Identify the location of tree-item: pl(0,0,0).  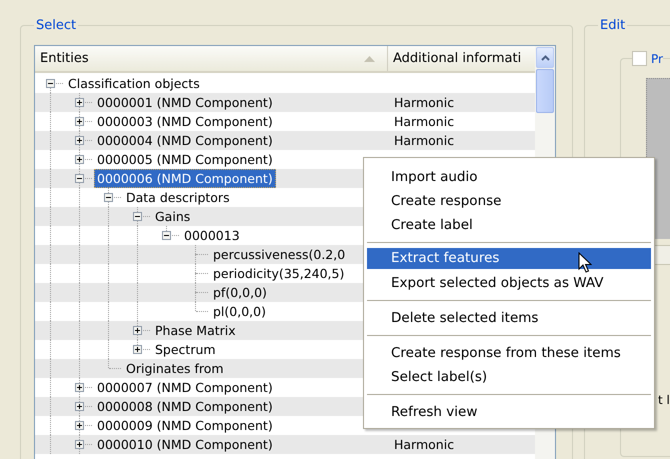
(239, 311).